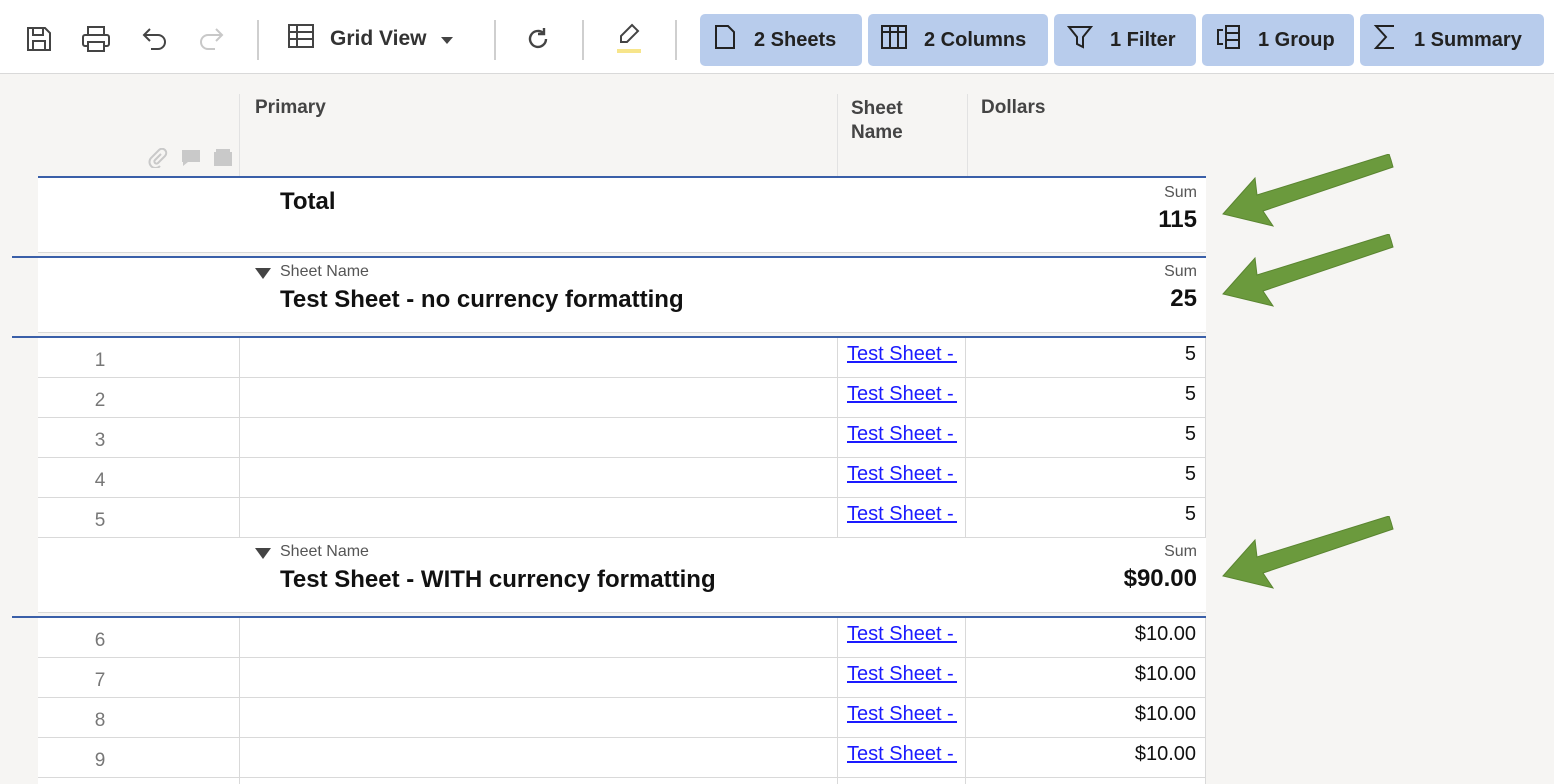  What do you see at coordinates (1143, 40) in the screenshot?
I see `filter-label: 1 Filter` at bounding box center [1143, 40].